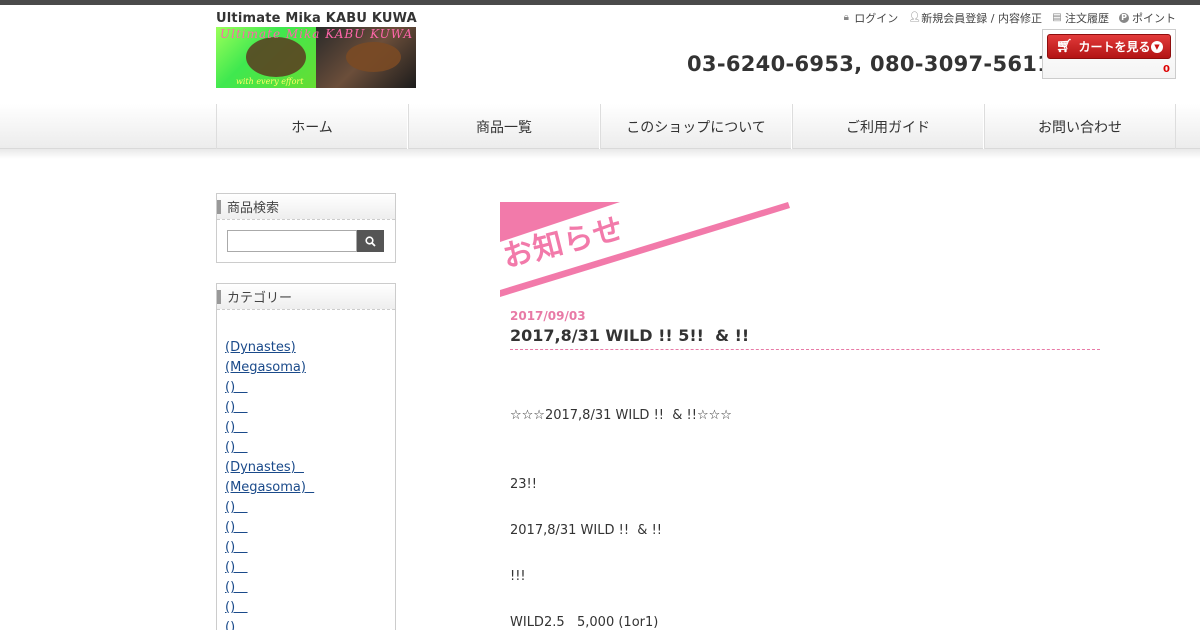 The image size is (1200, 630). I want to click on nav-contact: お問い合わせ, so click(1080, 126).